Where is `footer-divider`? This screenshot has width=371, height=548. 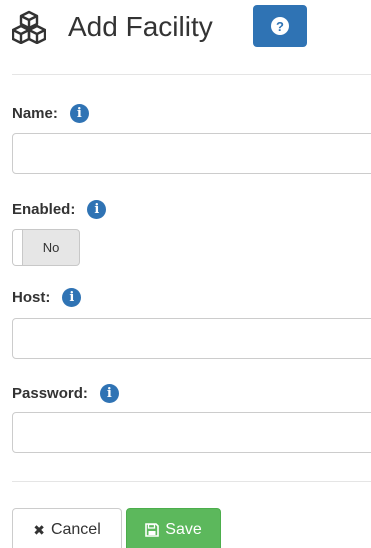 footer-divider is located at coordinates (191, 481).